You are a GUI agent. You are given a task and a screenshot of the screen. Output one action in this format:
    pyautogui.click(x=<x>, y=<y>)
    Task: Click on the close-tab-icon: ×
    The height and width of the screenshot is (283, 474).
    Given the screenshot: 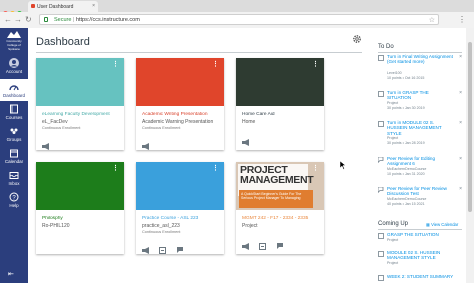 What is the action you would take?
    pyautogui.click(x=93, y=6)
    